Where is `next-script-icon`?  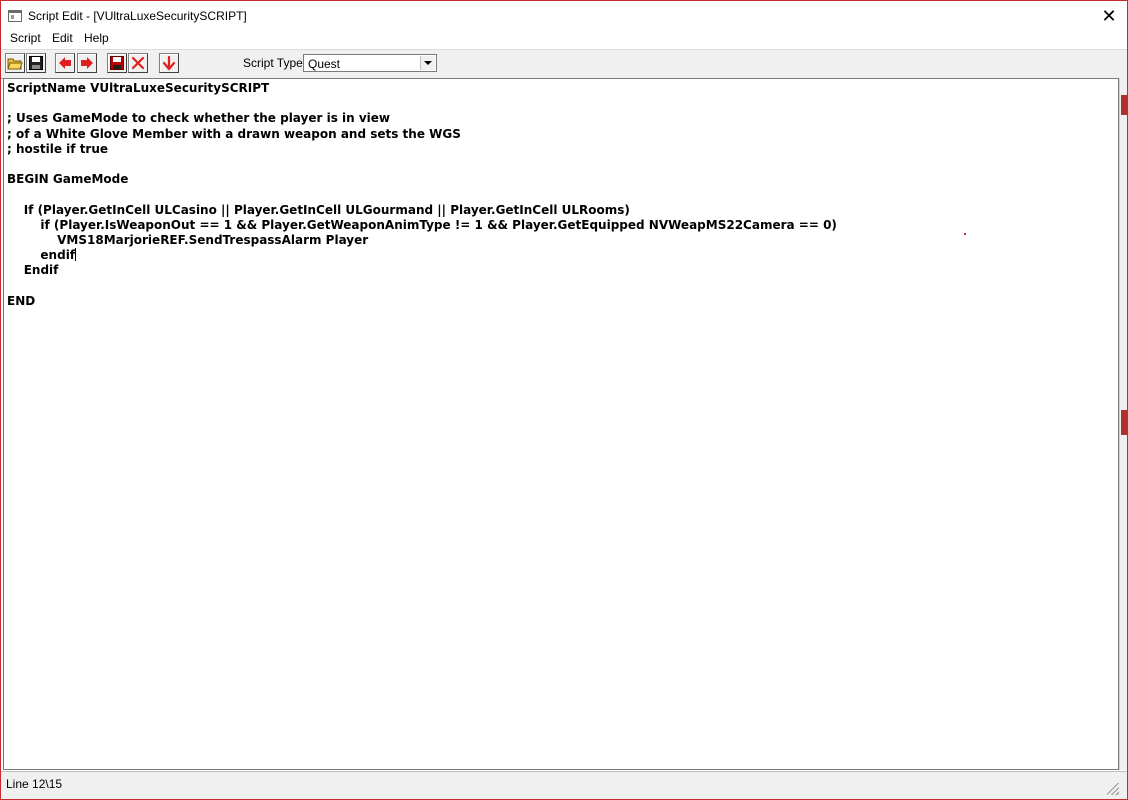 next-script-icon is located at coordinates (87, 63).